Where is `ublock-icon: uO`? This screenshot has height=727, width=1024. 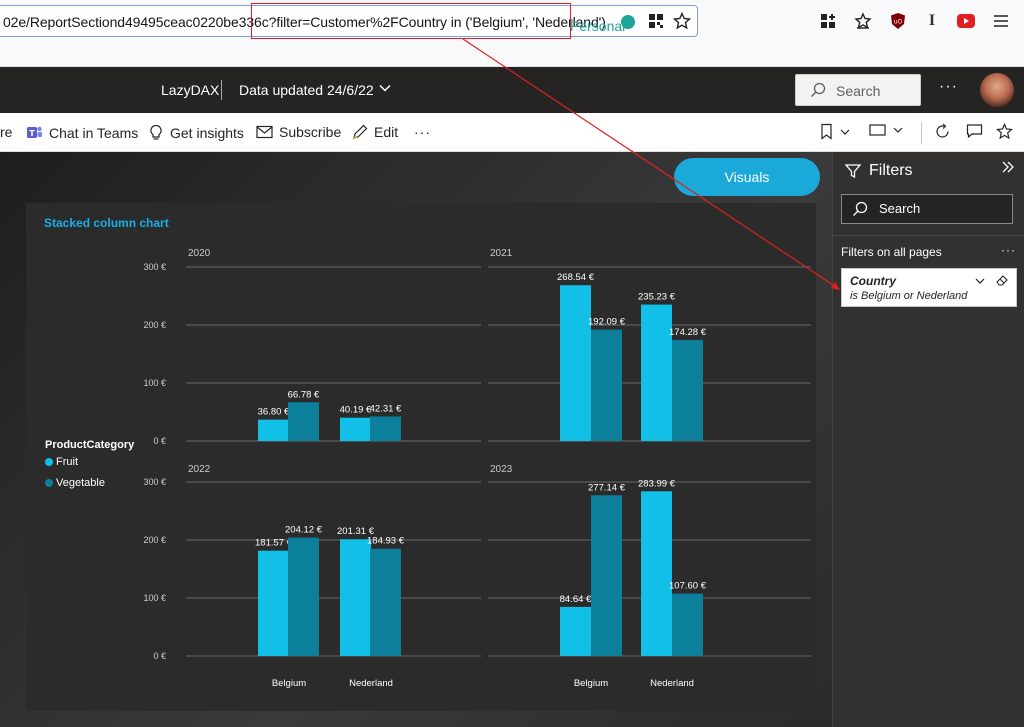
ublock-icon: uO is located at coordinates (898, 21).